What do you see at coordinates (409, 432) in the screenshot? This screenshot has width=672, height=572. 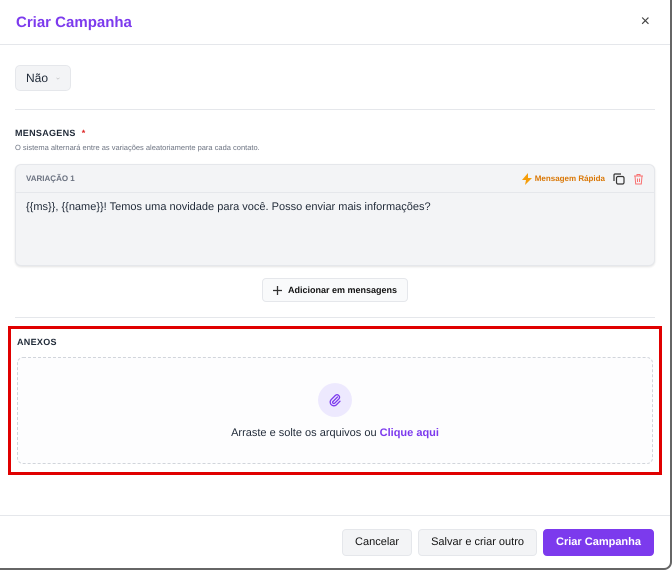 I see `click-here-link: Clique aqui` at bounding box center [409, 432].